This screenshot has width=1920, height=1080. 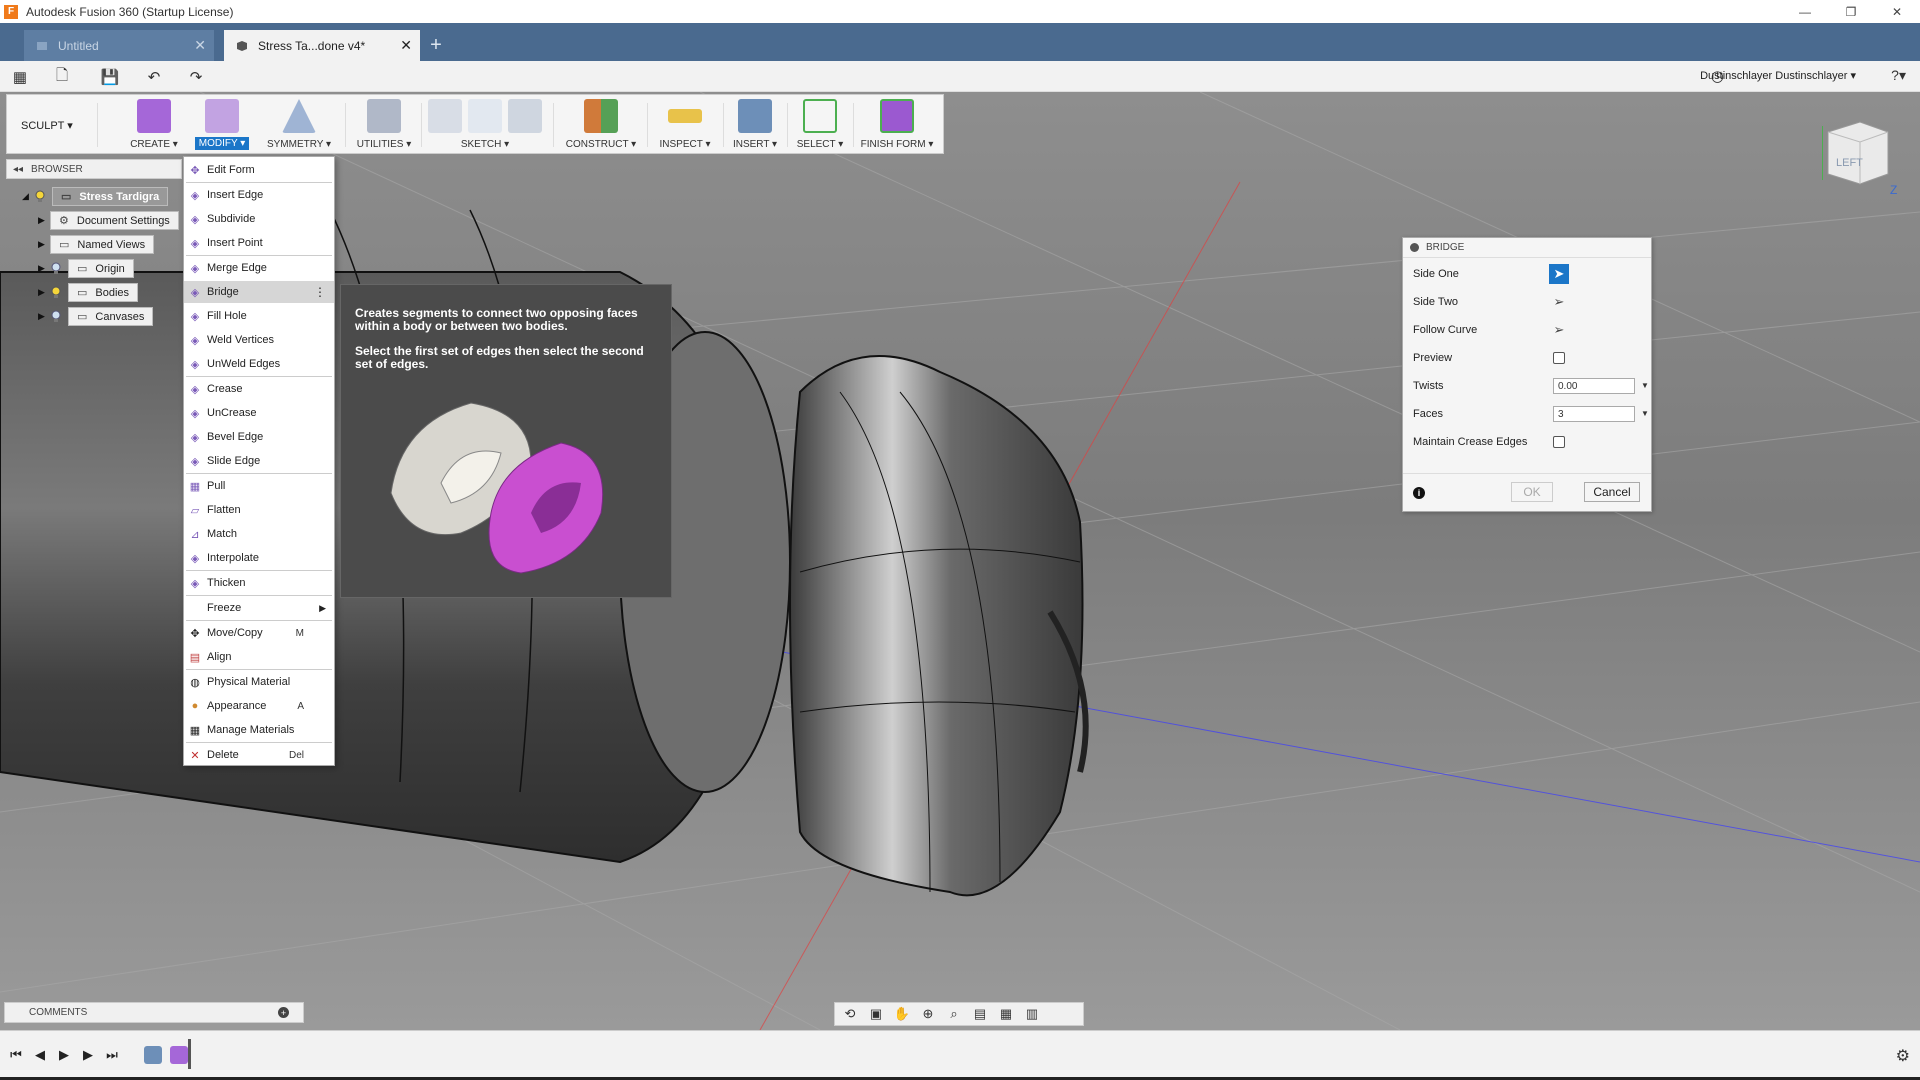 I want to click on pan-hand-icon: ✋, so click(x=902, y=1014).